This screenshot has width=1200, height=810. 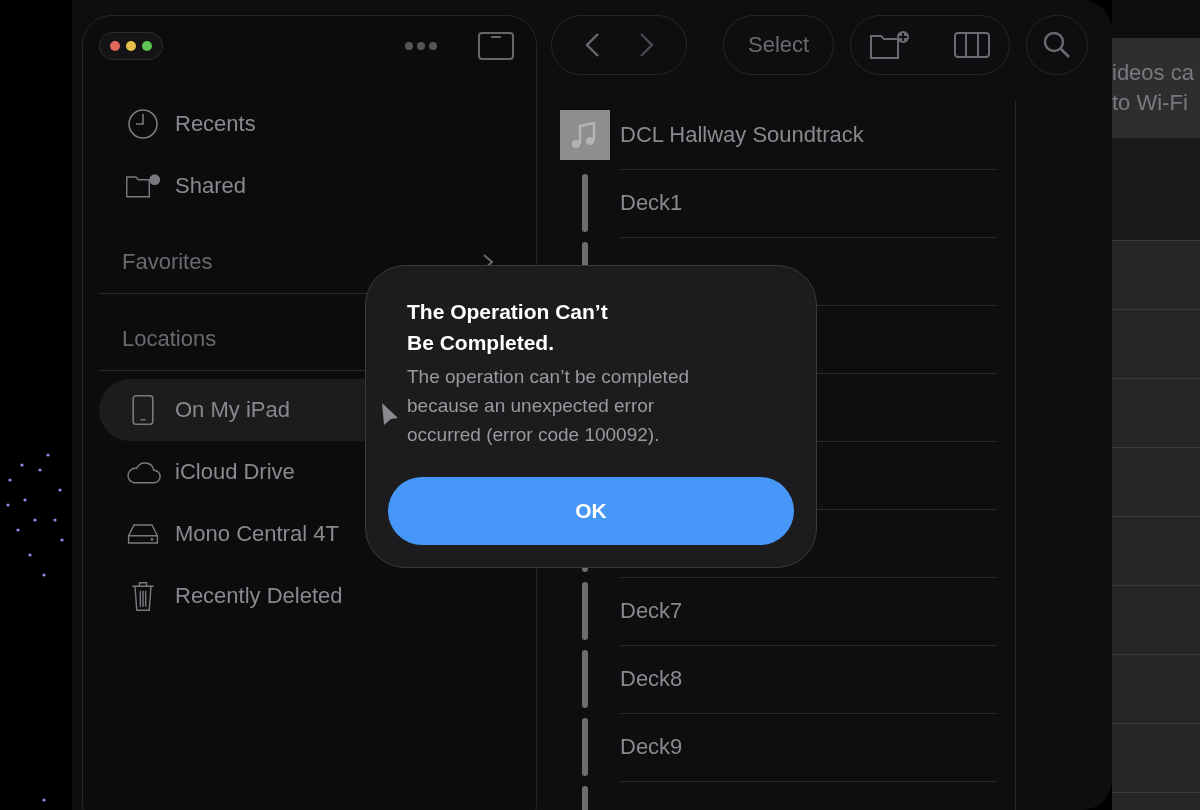 What do you see at coordinates (1150, 103) in the screenshot?
I see `background-text: to Wi-Fi` at bounding box center [1150, 103].